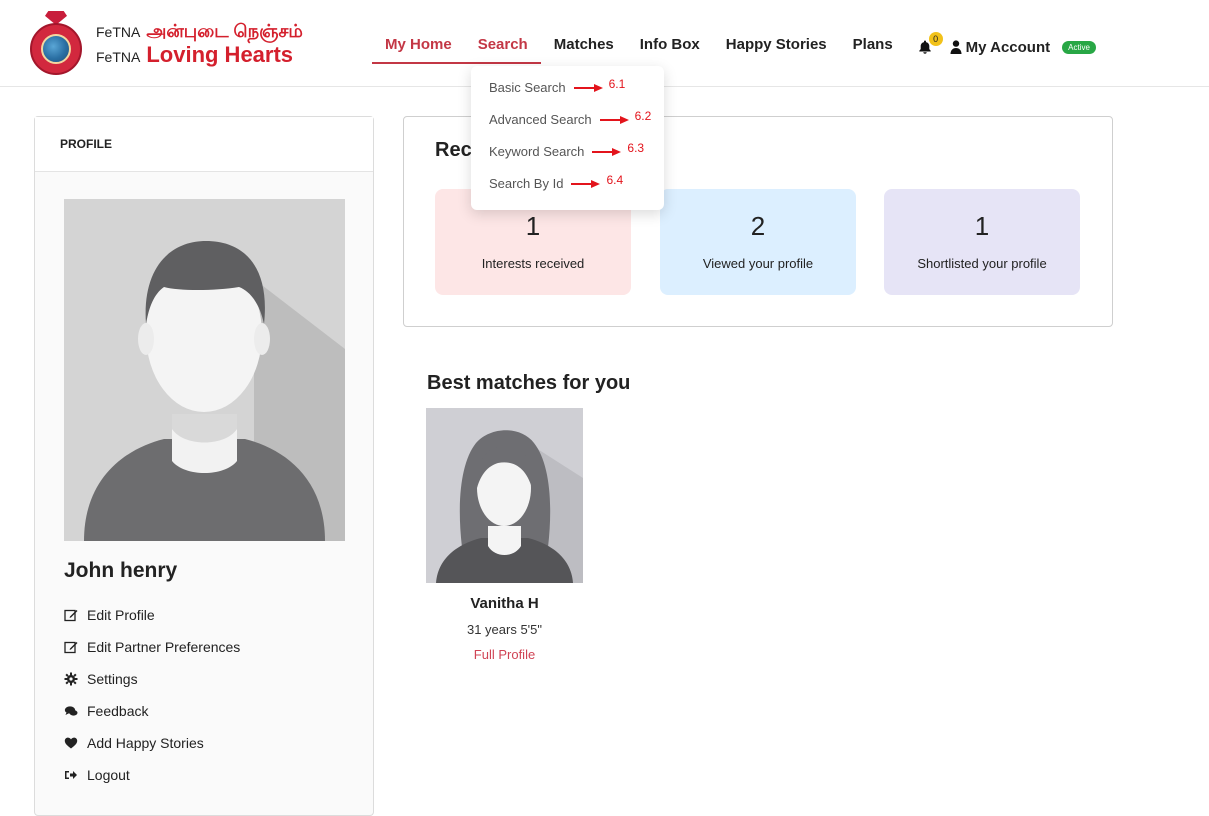 This screenshot has height=816, width=1209. What do you see at coordinates (776, 47) in the screenshot?
I see `nav-happy-stories: Happy Stories` at bounding box center [776, 47].